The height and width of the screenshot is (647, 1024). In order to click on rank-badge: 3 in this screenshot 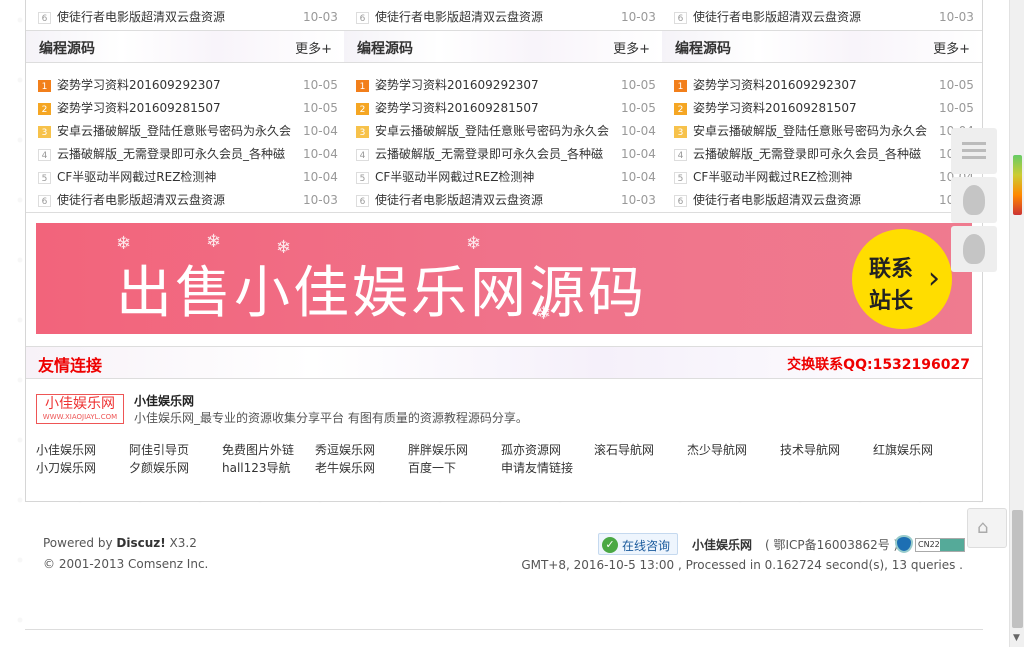, I will do `click(362, 132)`.